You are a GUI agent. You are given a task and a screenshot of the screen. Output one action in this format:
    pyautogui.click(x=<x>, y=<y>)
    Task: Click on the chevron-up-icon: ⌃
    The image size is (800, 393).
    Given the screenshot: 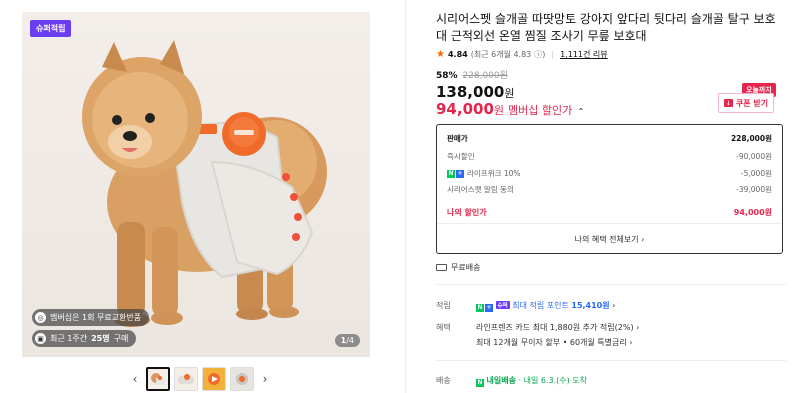 What is the action you would take?
    pyautogui.click(x=581, y=111)
    